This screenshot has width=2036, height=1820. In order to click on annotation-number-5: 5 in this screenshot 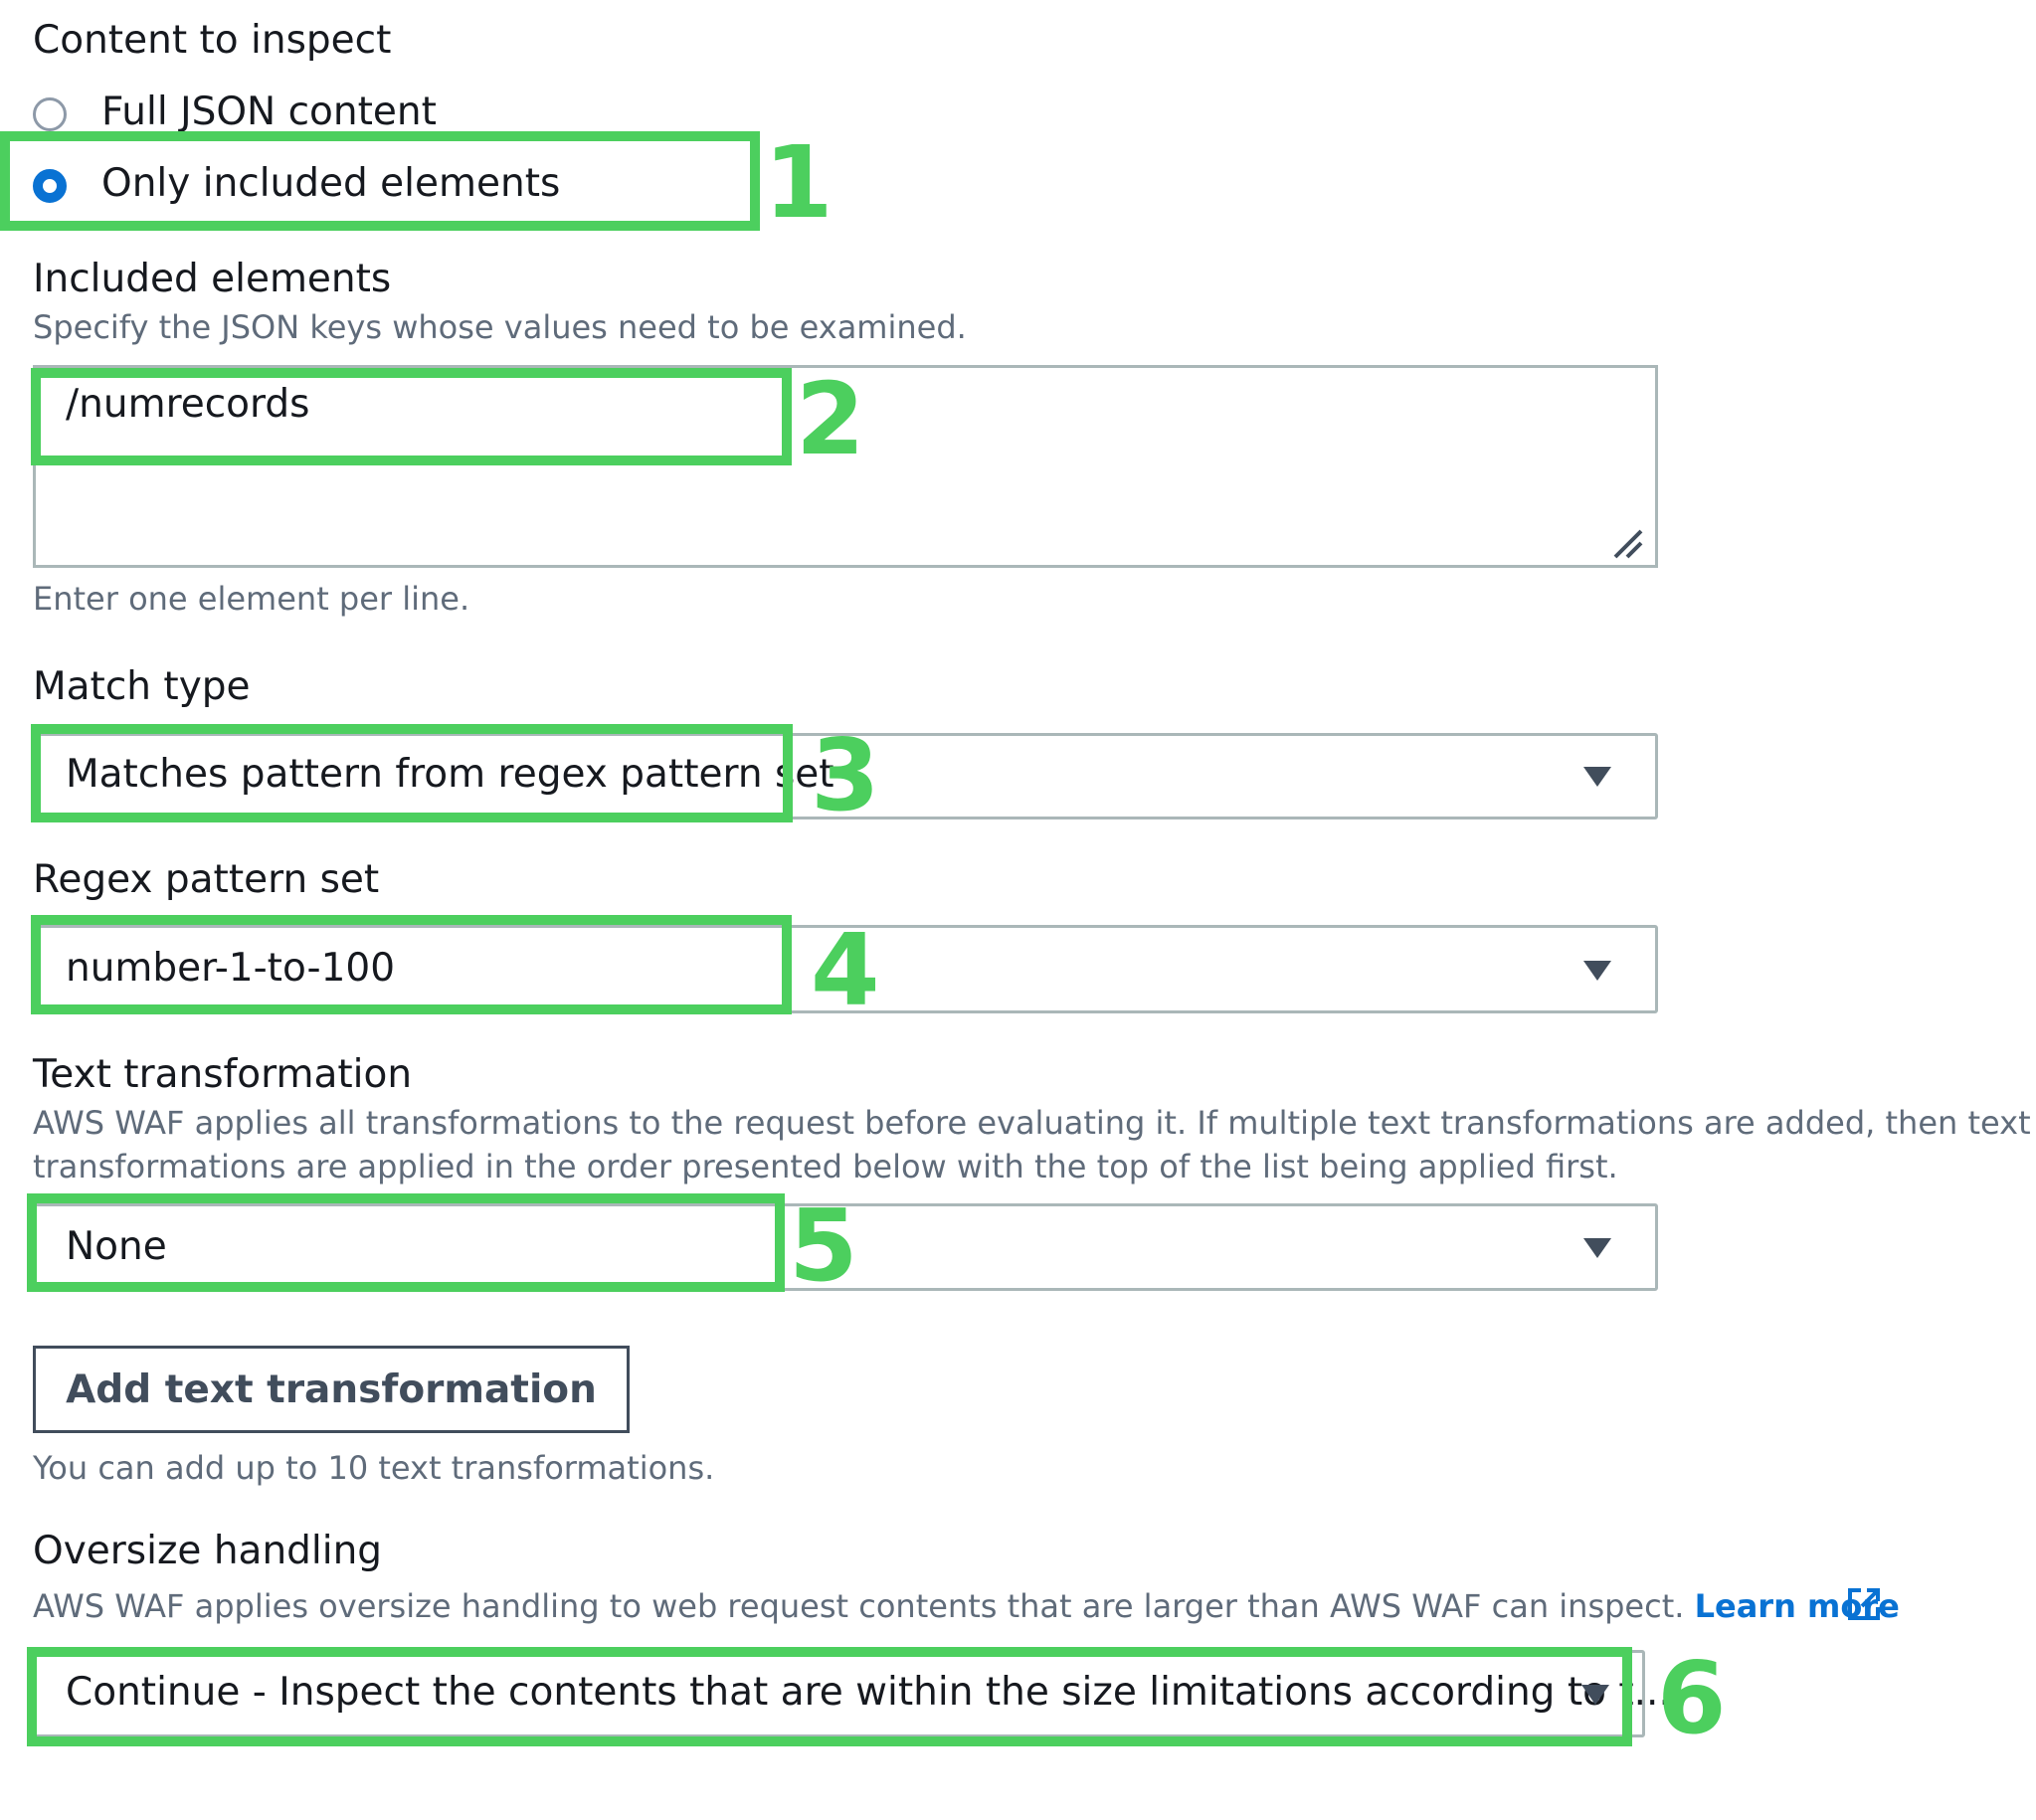, I will do `click(823, 1245)`.